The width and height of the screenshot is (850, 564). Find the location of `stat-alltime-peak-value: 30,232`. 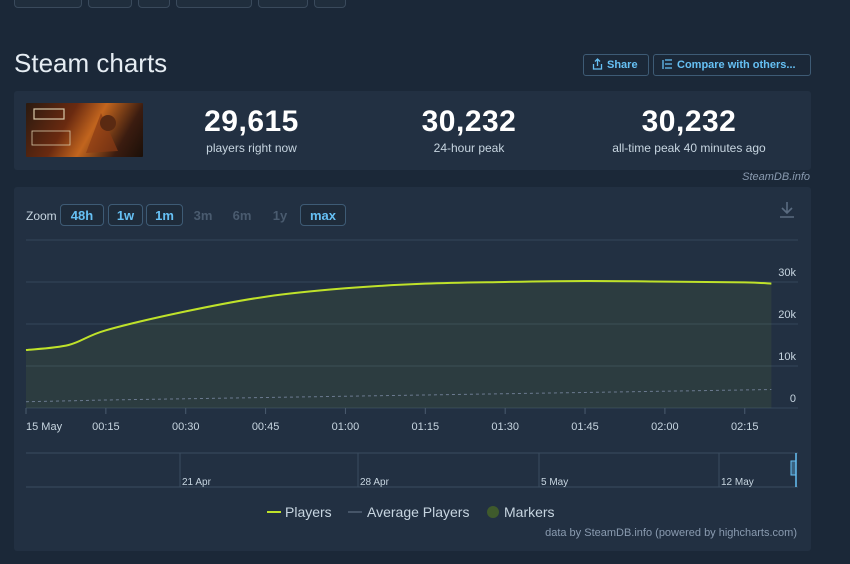

stat-alltime-peak-value: 30,232 is located at coordinates (689, 121).